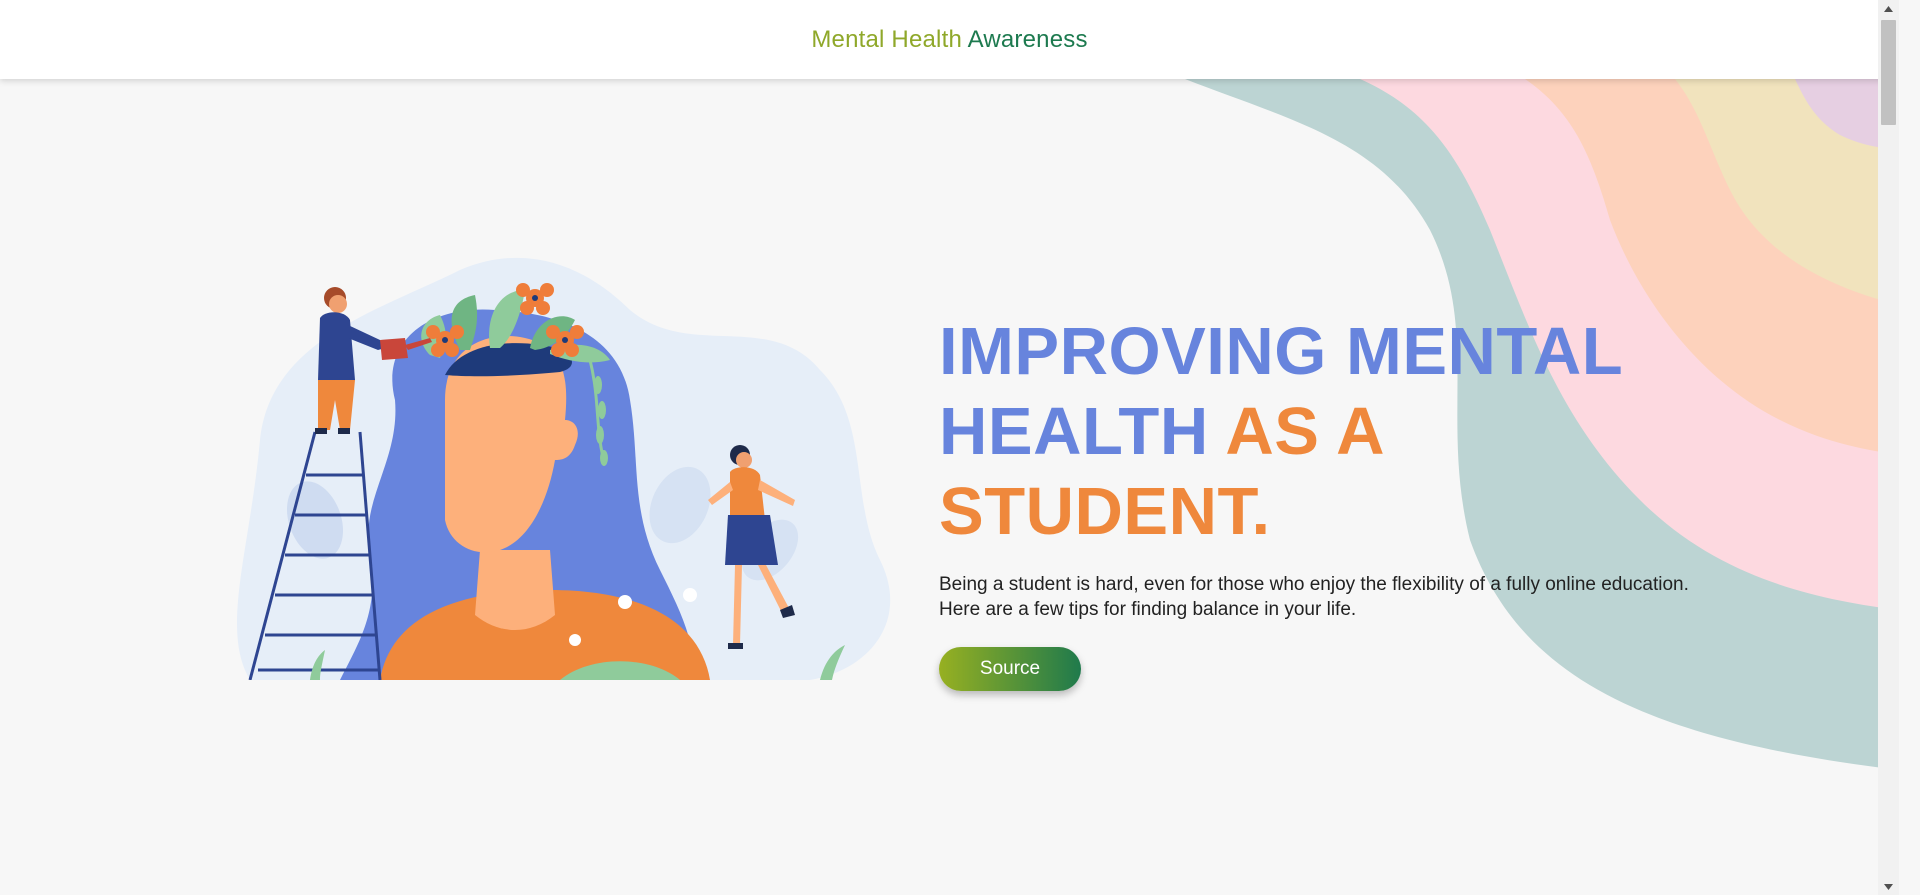 The image size is (1920, 895). I want to click on site-header: Mental Health Awareness, so click(949, 39).